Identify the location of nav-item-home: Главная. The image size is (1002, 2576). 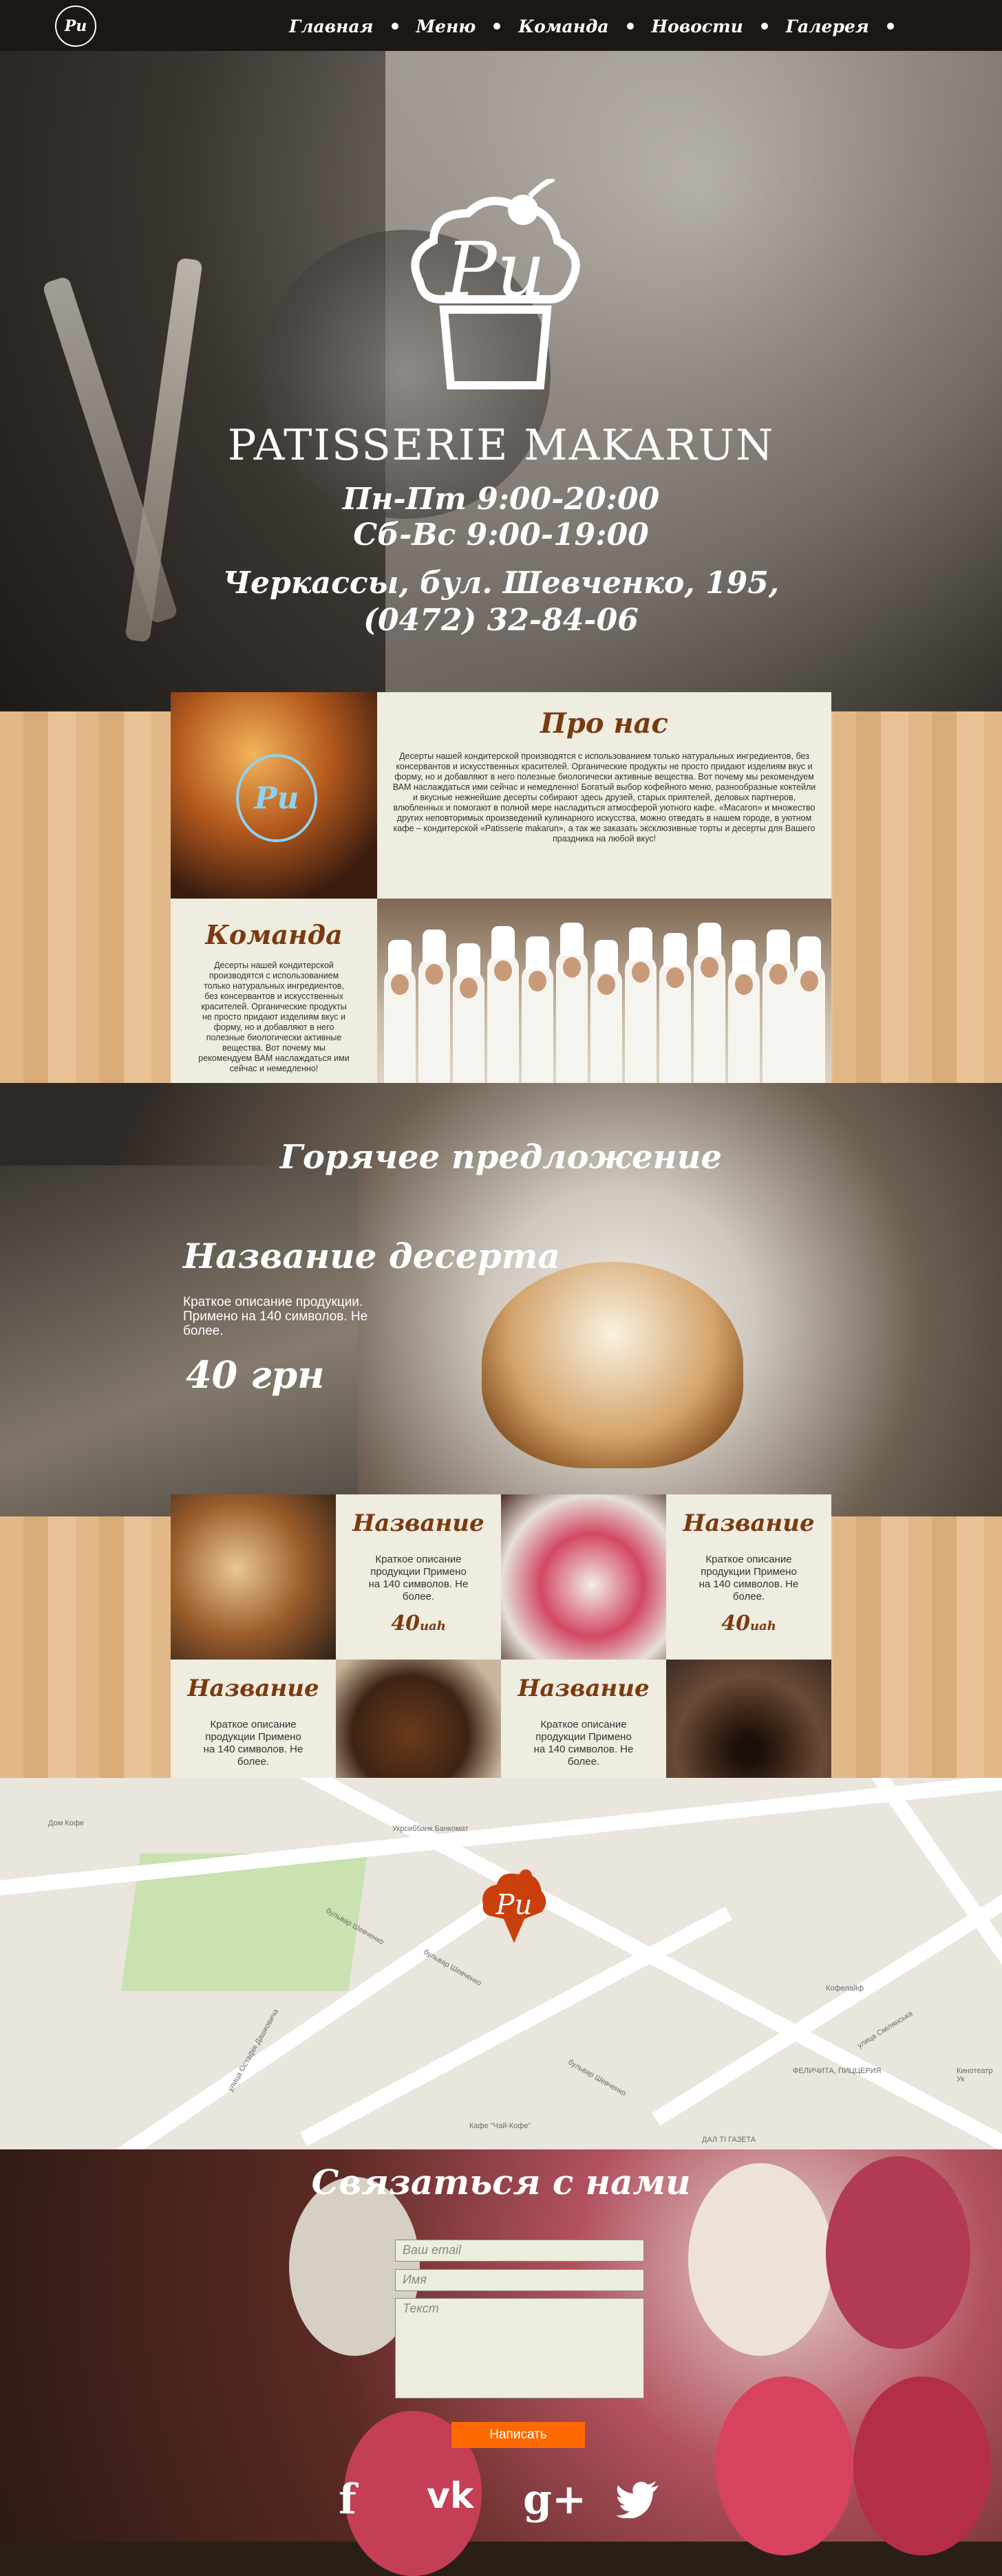
(331, 27).